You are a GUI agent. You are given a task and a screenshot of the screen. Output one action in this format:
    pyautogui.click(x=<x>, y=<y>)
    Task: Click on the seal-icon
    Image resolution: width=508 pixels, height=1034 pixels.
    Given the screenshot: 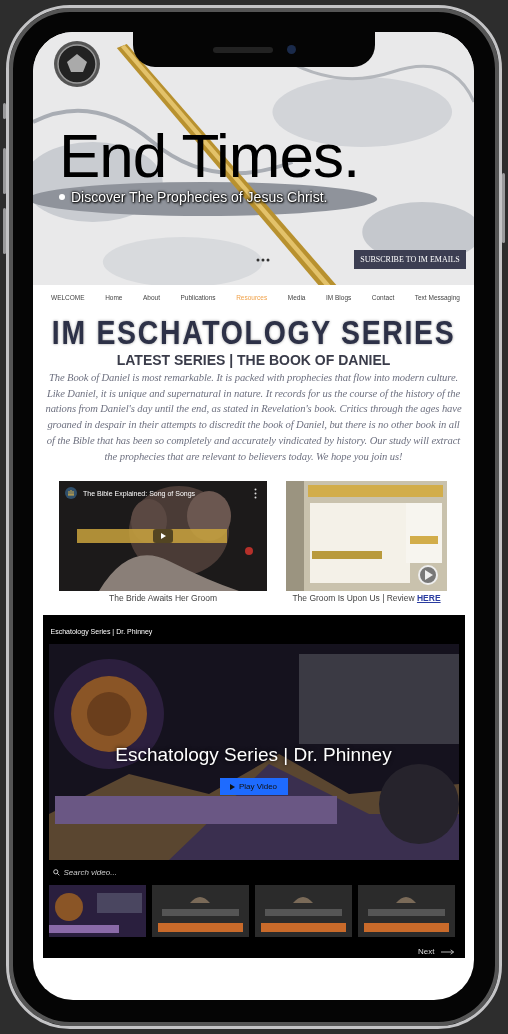 What is the action you would take?
    pyautogui.click(x=77, y=64)
    